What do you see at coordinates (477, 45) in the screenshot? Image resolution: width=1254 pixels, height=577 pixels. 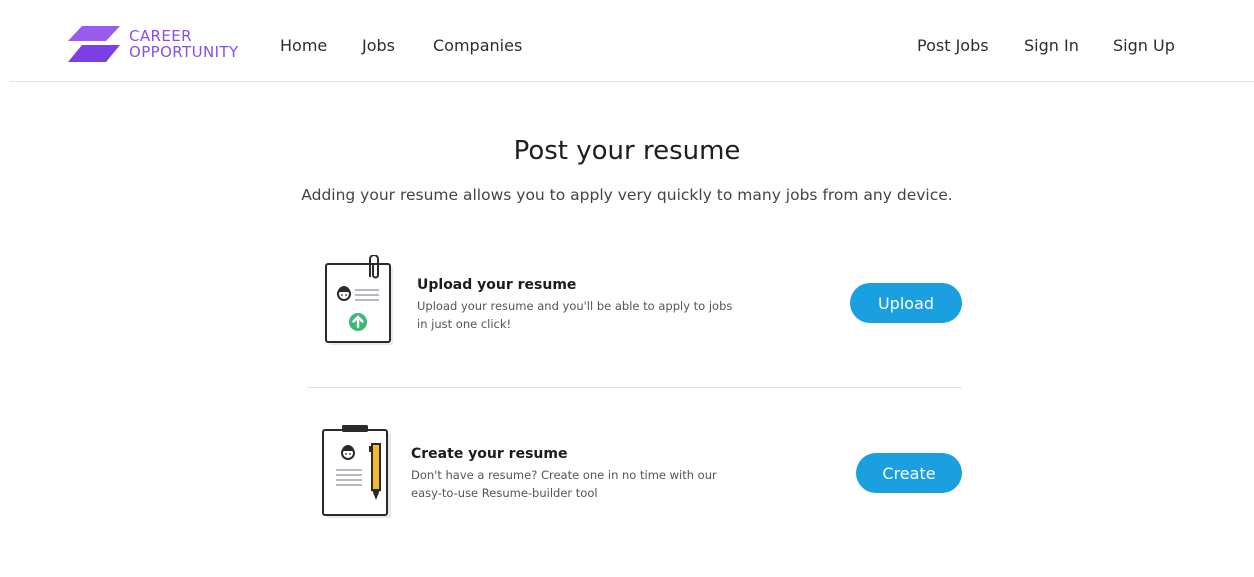 I see `nav-companies: Companies` at bounding box center [477, 45].